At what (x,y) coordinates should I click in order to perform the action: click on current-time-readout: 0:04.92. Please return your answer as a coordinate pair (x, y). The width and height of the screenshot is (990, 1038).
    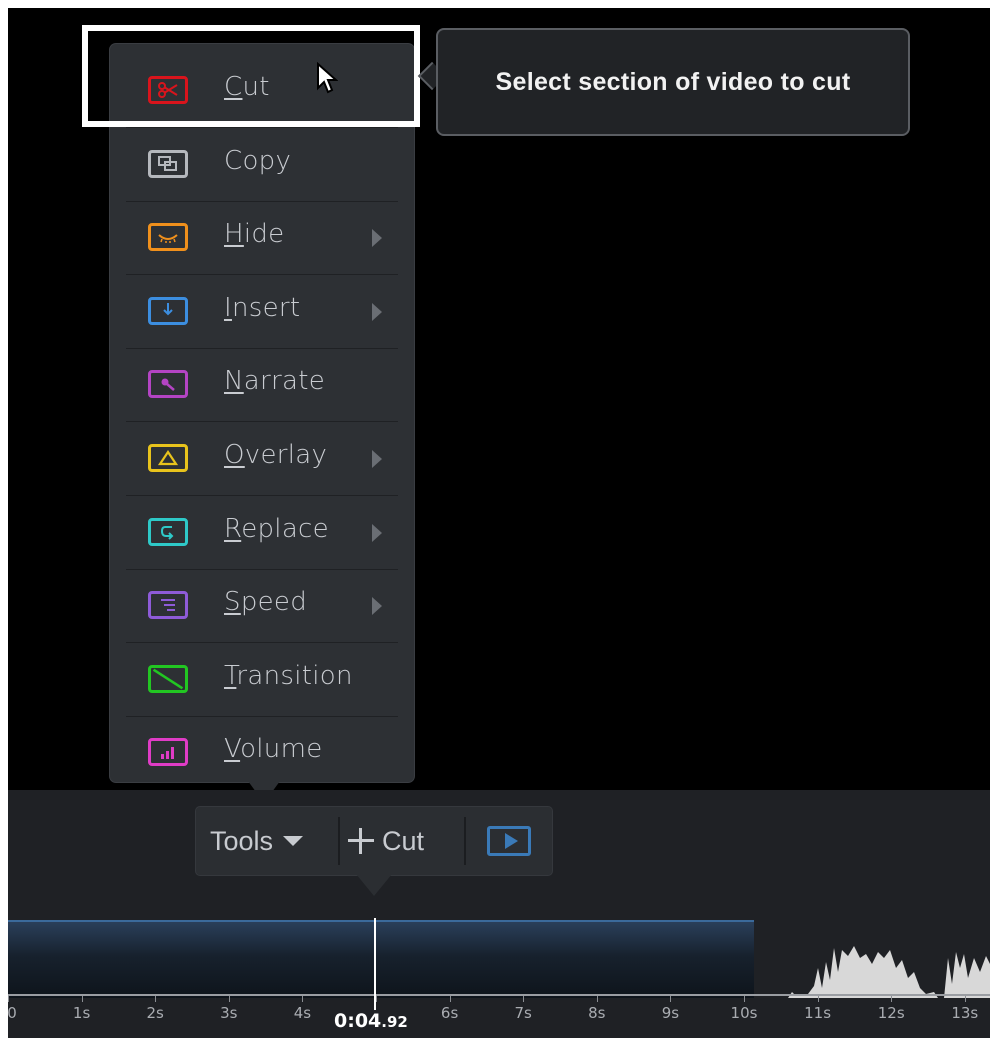
    Looking at the image, I should click on (371, 1021).